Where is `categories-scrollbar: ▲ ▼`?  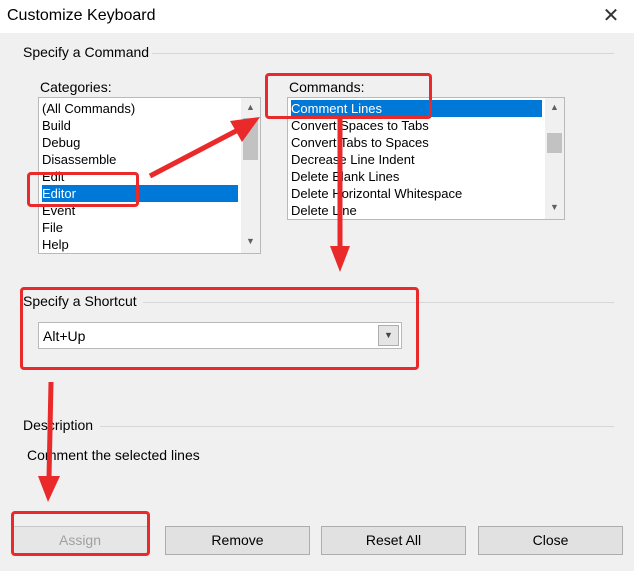 categories-scrollbar: ▲ ▼ is located at coordinates (250, 175).